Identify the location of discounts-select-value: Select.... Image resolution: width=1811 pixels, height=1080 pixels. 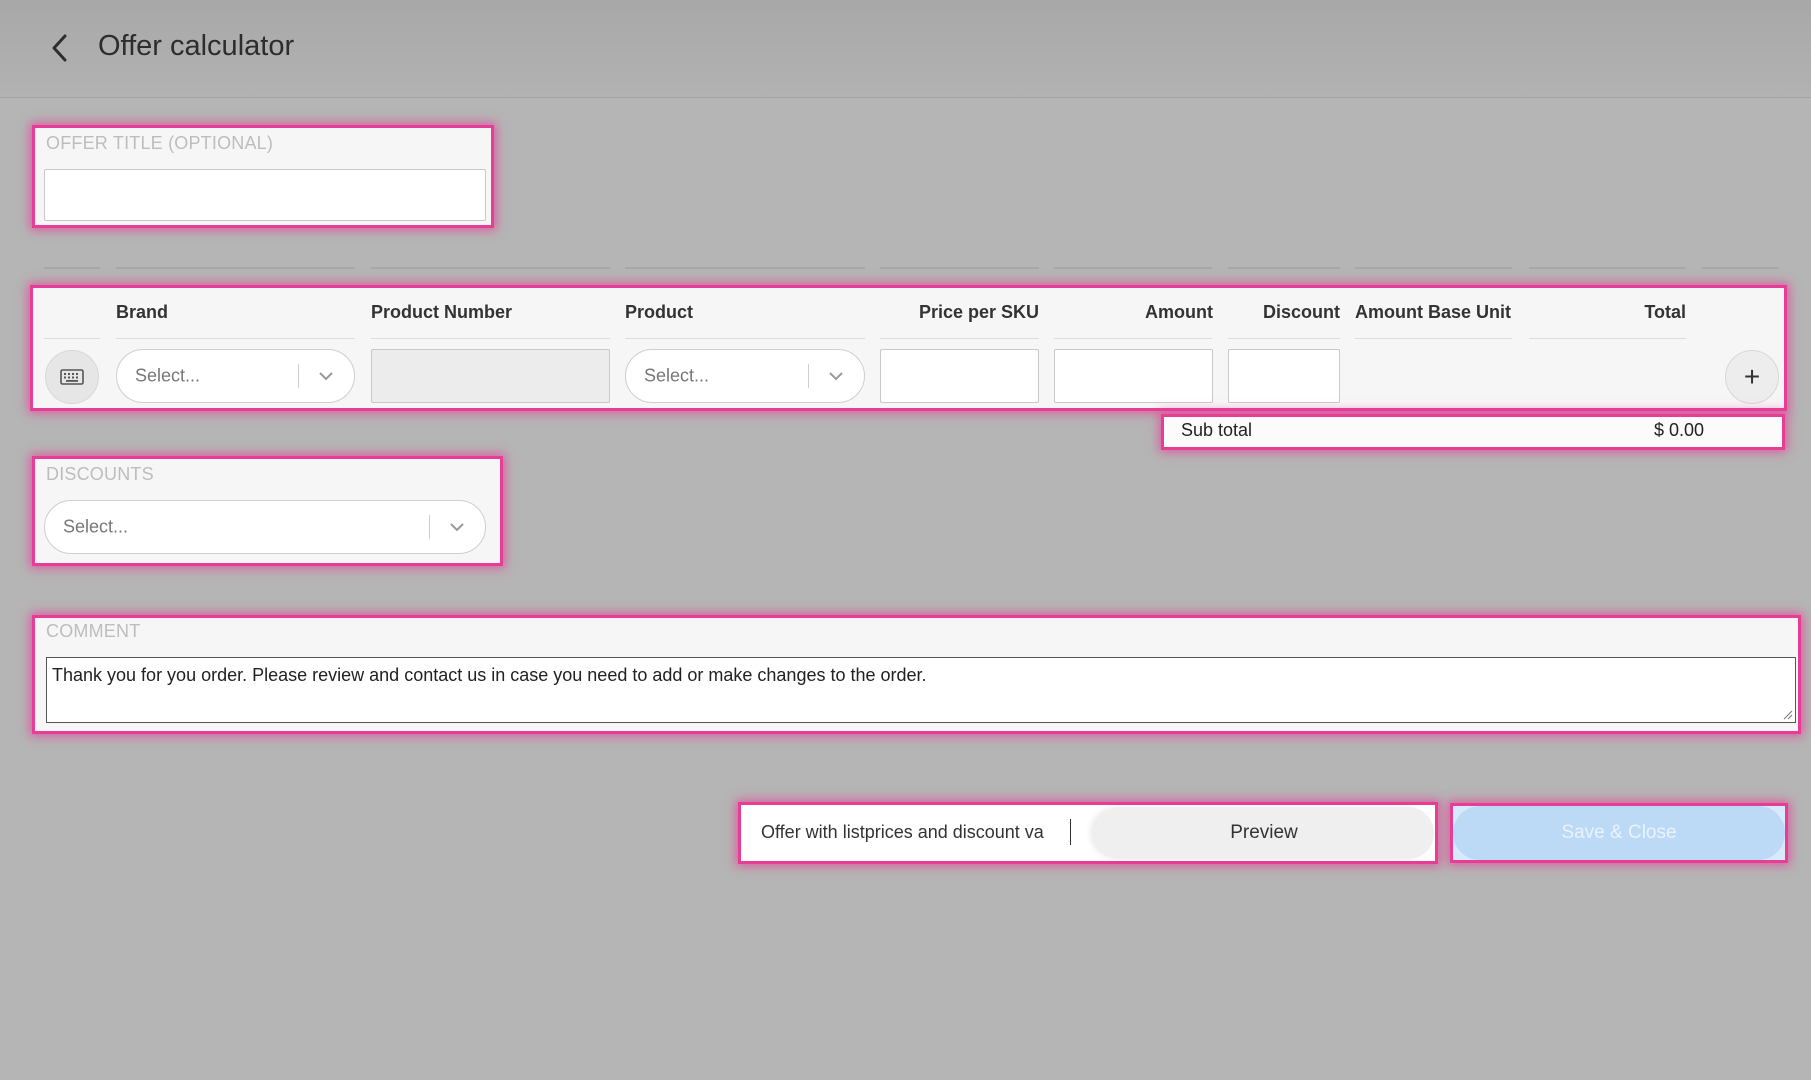
(96, 526).